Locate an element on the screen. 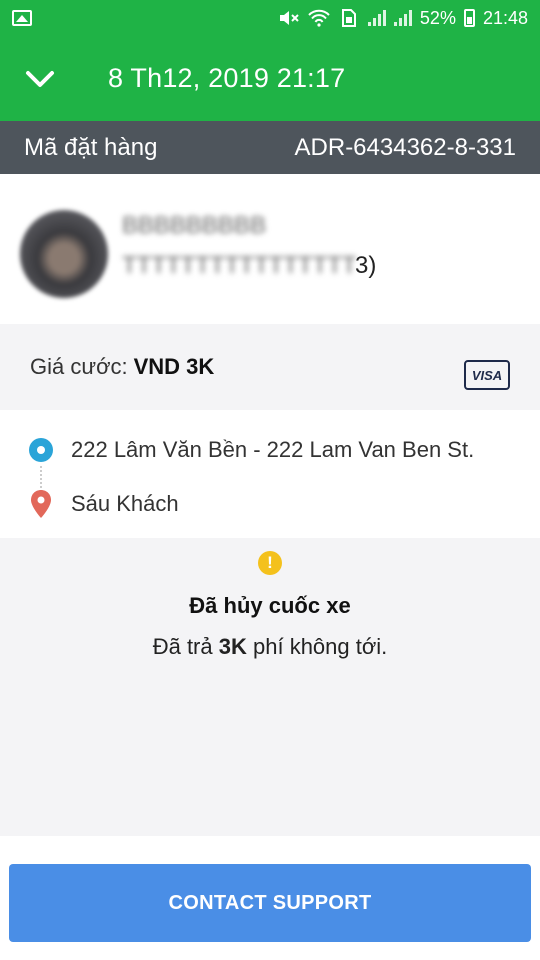 Image resolution: width=540 pixels, height=960 pixels. battery-icon is located at coordinates (469, 18).